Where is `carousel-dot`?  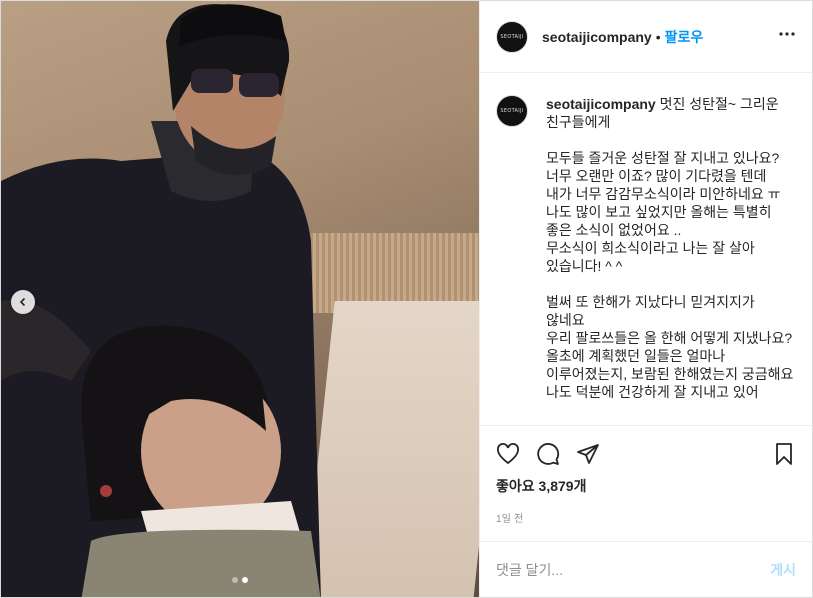 carousel-dot is located at coordinates (235, 580).